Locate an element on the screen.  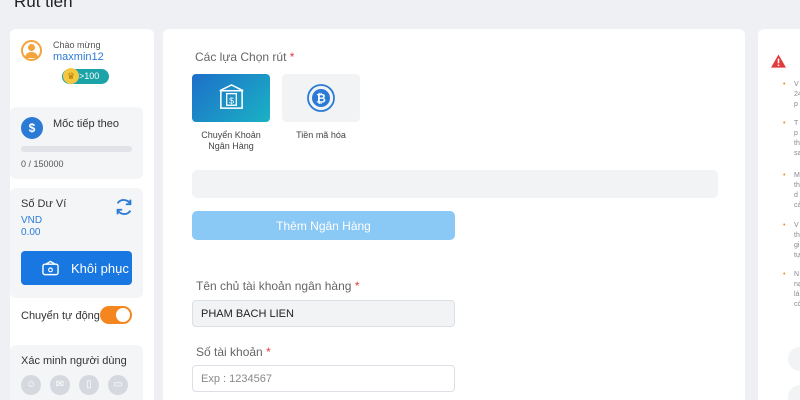
milestone-label: Mốc tiếp theo is located at coordinates (86, 124).